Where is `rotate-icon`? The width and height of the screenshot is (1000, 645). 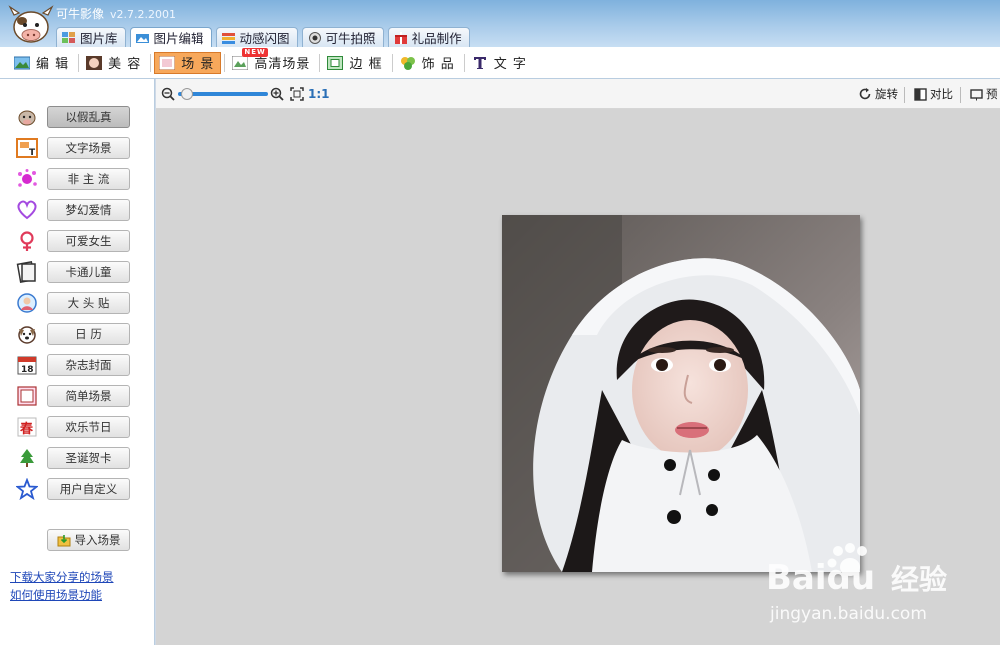 rotate-icon is located at coordinates (865, 94).